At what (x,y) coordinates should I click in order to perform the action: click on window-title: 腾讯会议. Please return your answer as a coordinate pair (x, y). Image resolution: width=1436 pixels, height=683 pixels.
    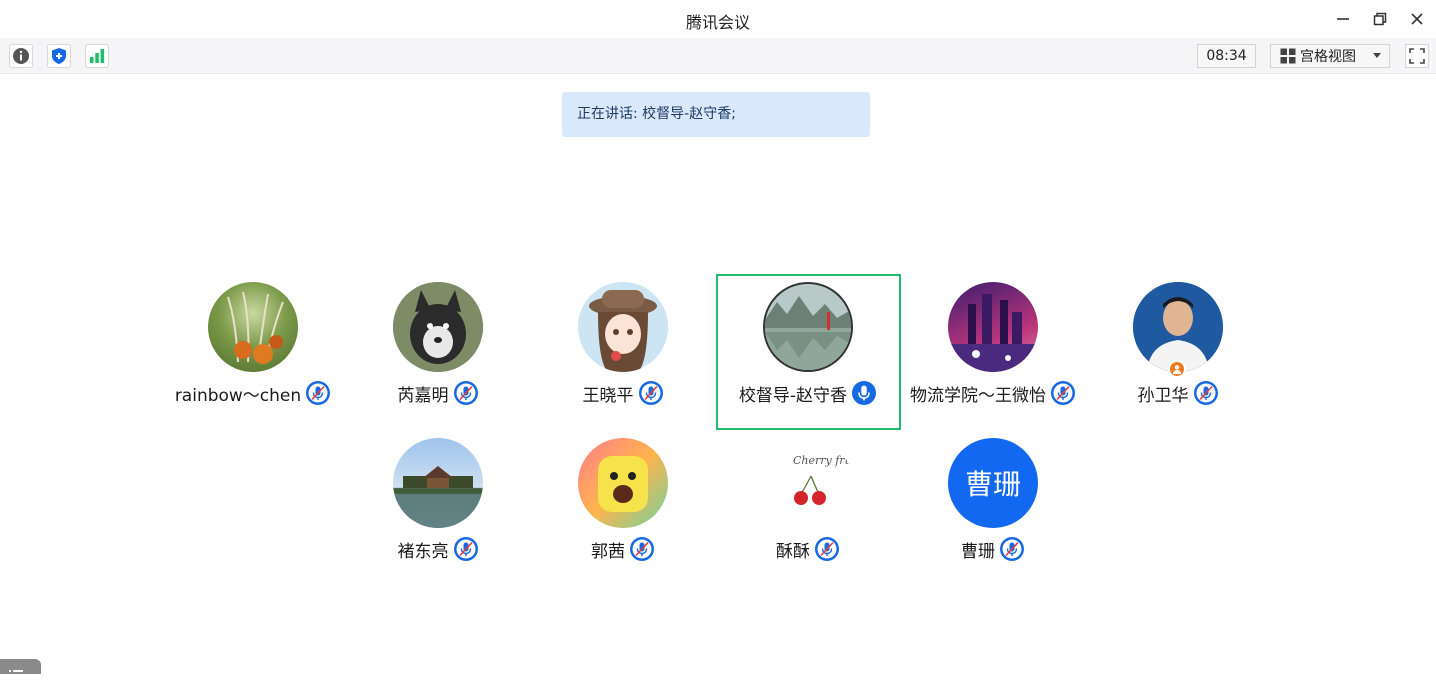
    Looking at the image, I should click on (717, 22).